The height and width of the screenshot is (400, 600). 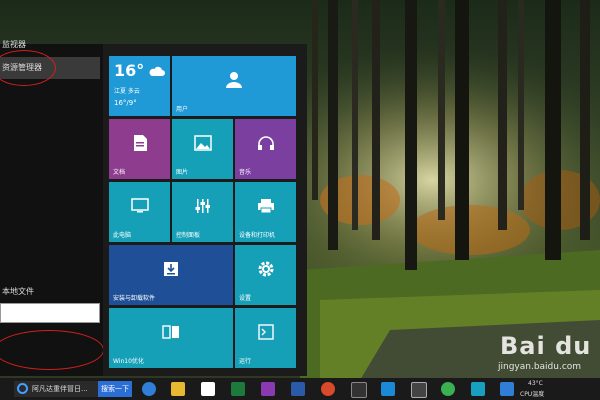 I want to click on tile-this-pc: 此电脑, so click(x=139, y=212).